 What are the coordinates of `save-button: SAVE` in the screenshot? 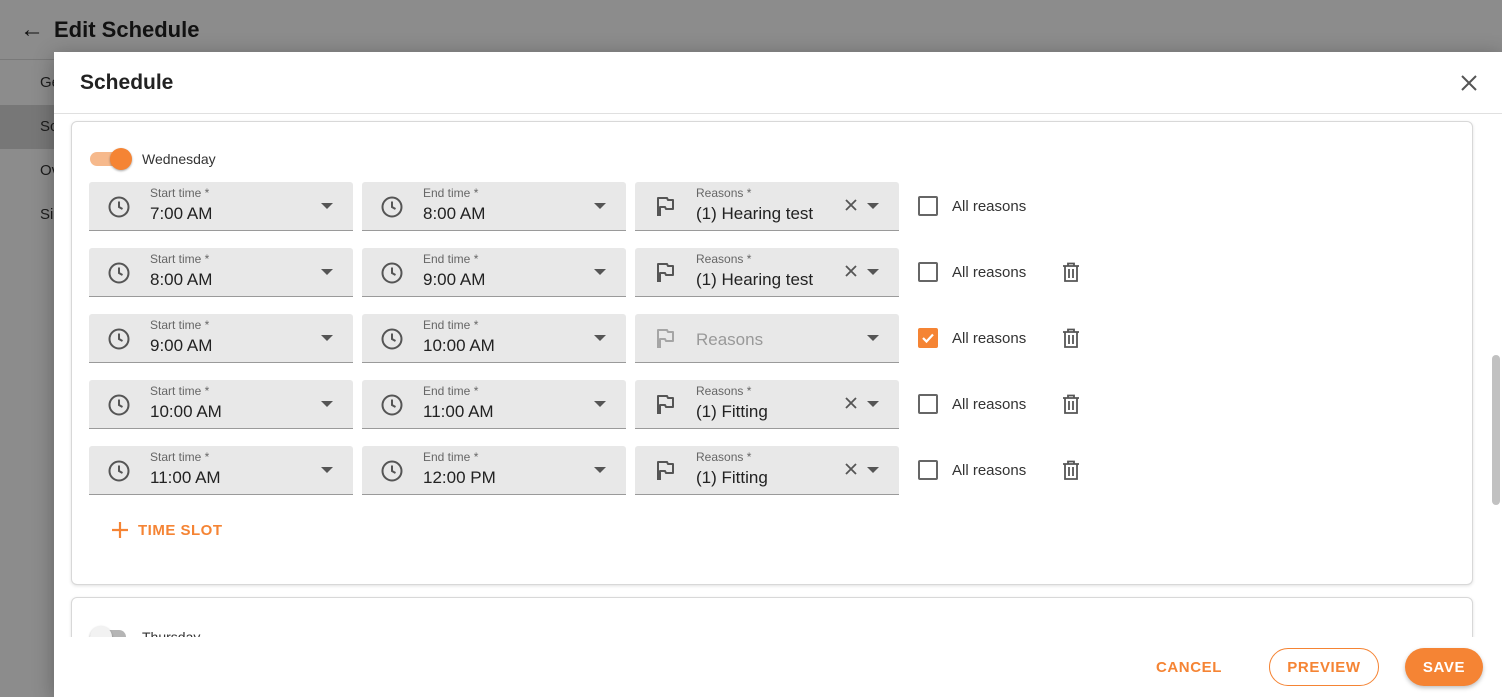 It's located at (1444, 667).